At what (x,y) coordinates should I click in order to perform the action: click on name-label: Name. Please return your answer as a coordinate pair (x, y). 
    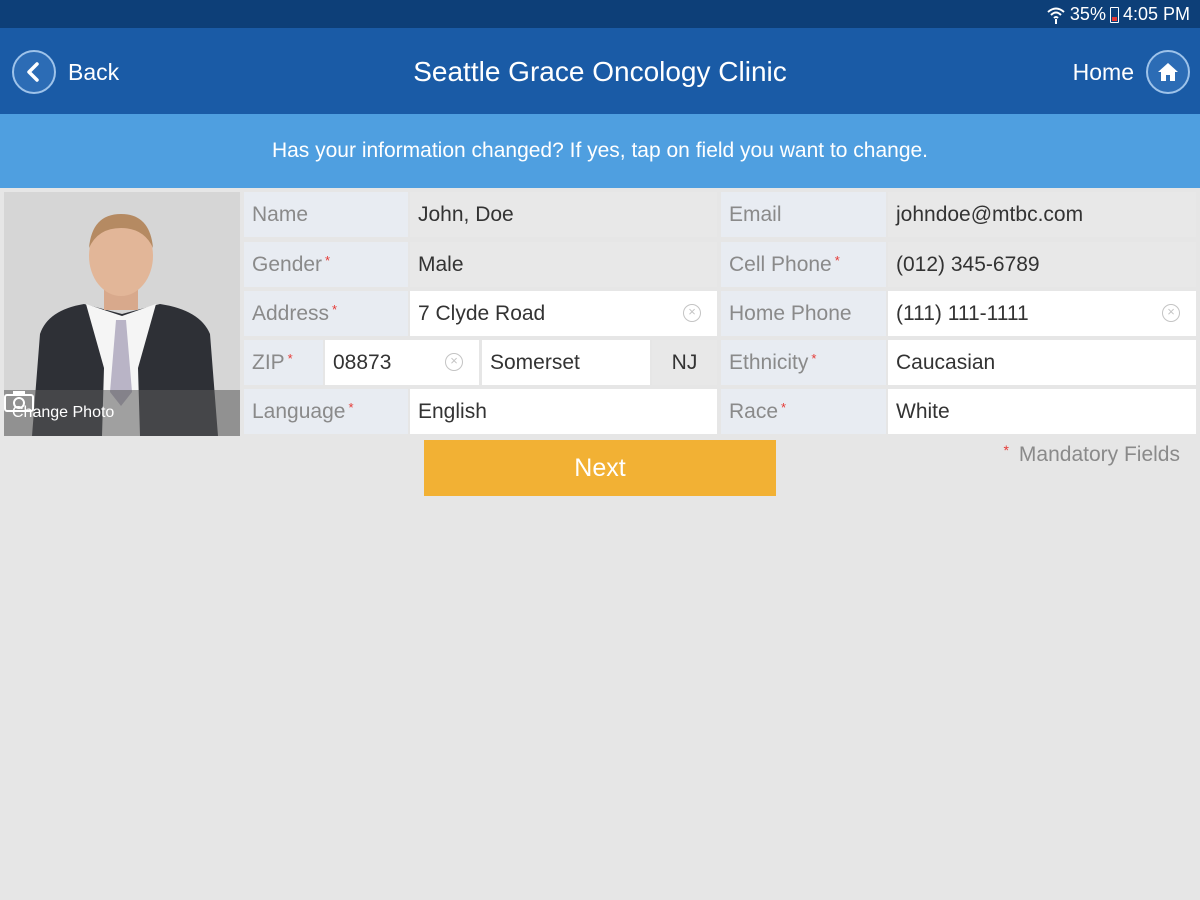
    Looking at the image, I should click on (326, 214).